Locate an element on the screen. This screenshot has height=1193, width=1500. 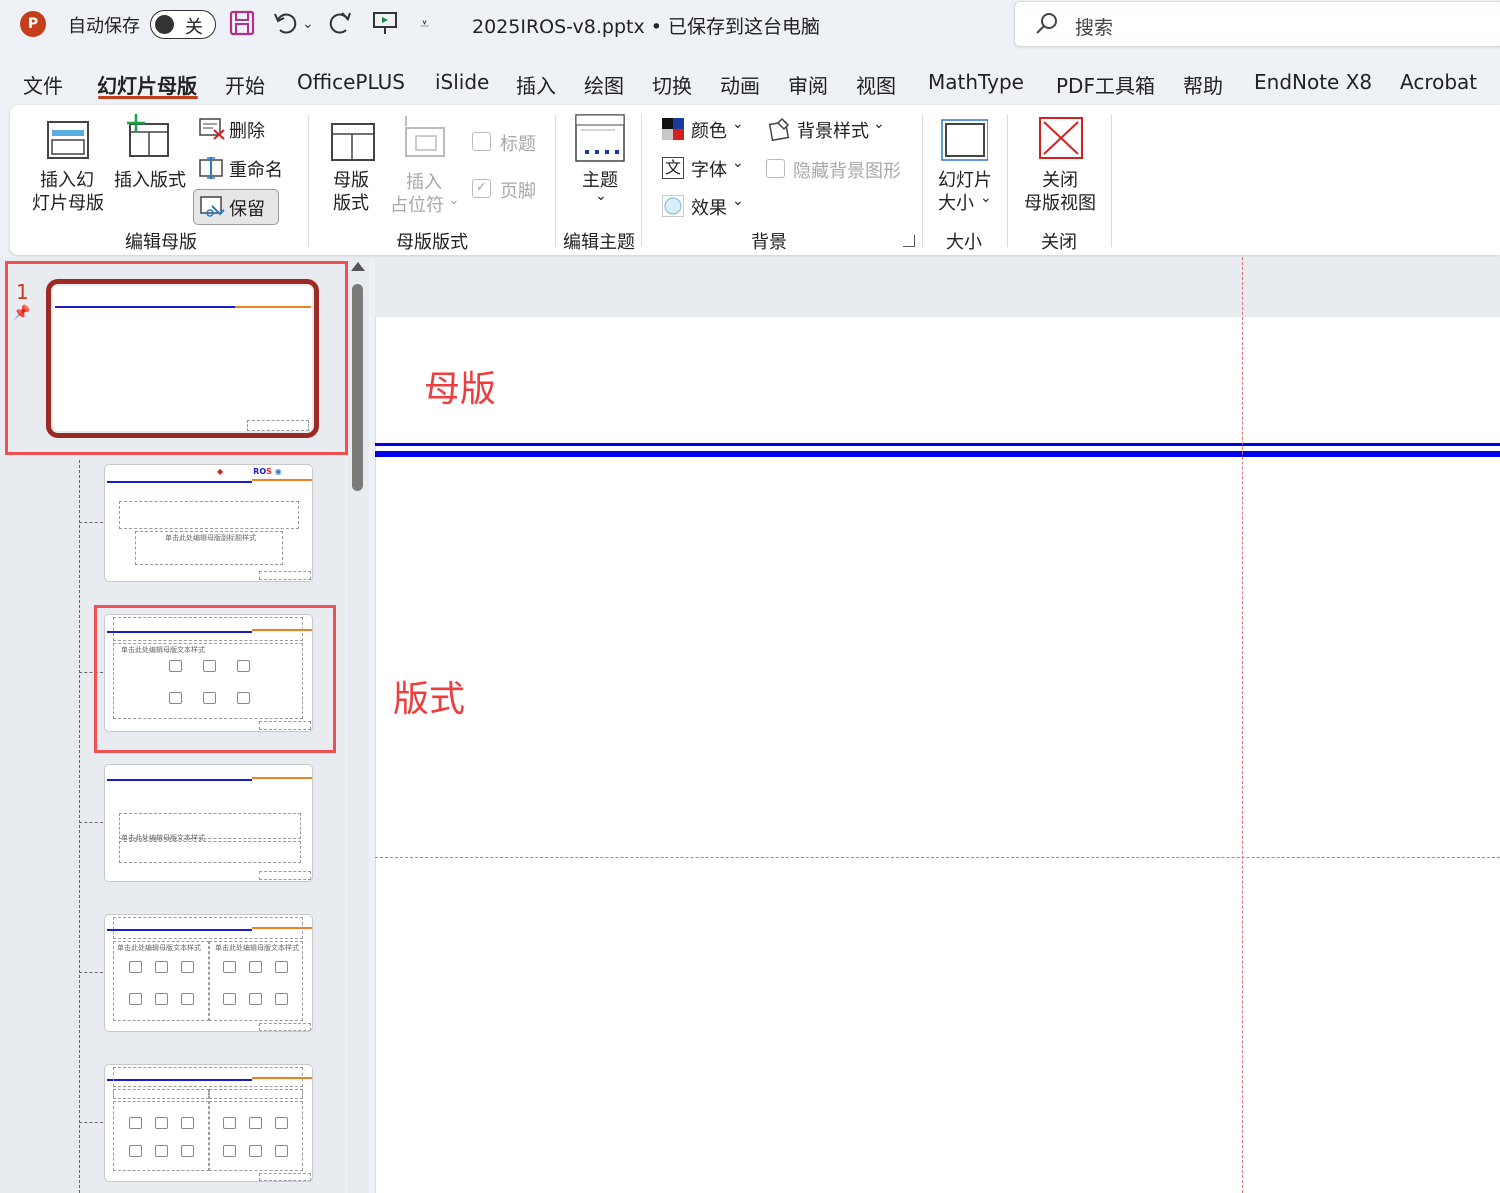
autosave-toggle: 关 is located at coordinates (183, 24).